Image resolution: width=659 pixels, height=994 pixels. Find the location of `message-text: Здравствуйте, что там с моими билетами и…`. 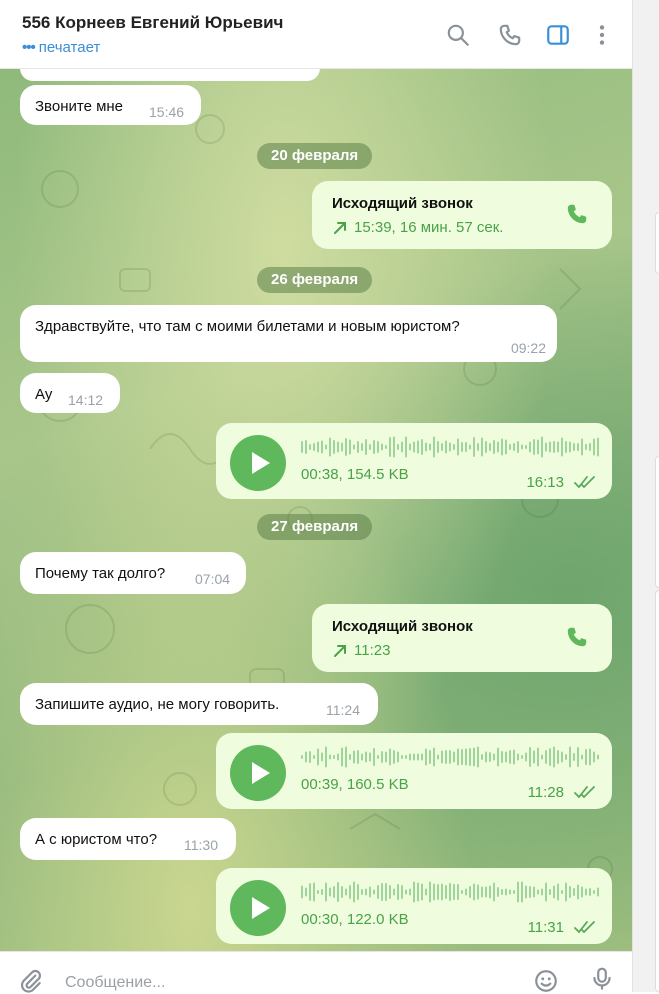

message-text: Здравствуйте, что там с моими билетами и… is located at coordinates (247, 326).